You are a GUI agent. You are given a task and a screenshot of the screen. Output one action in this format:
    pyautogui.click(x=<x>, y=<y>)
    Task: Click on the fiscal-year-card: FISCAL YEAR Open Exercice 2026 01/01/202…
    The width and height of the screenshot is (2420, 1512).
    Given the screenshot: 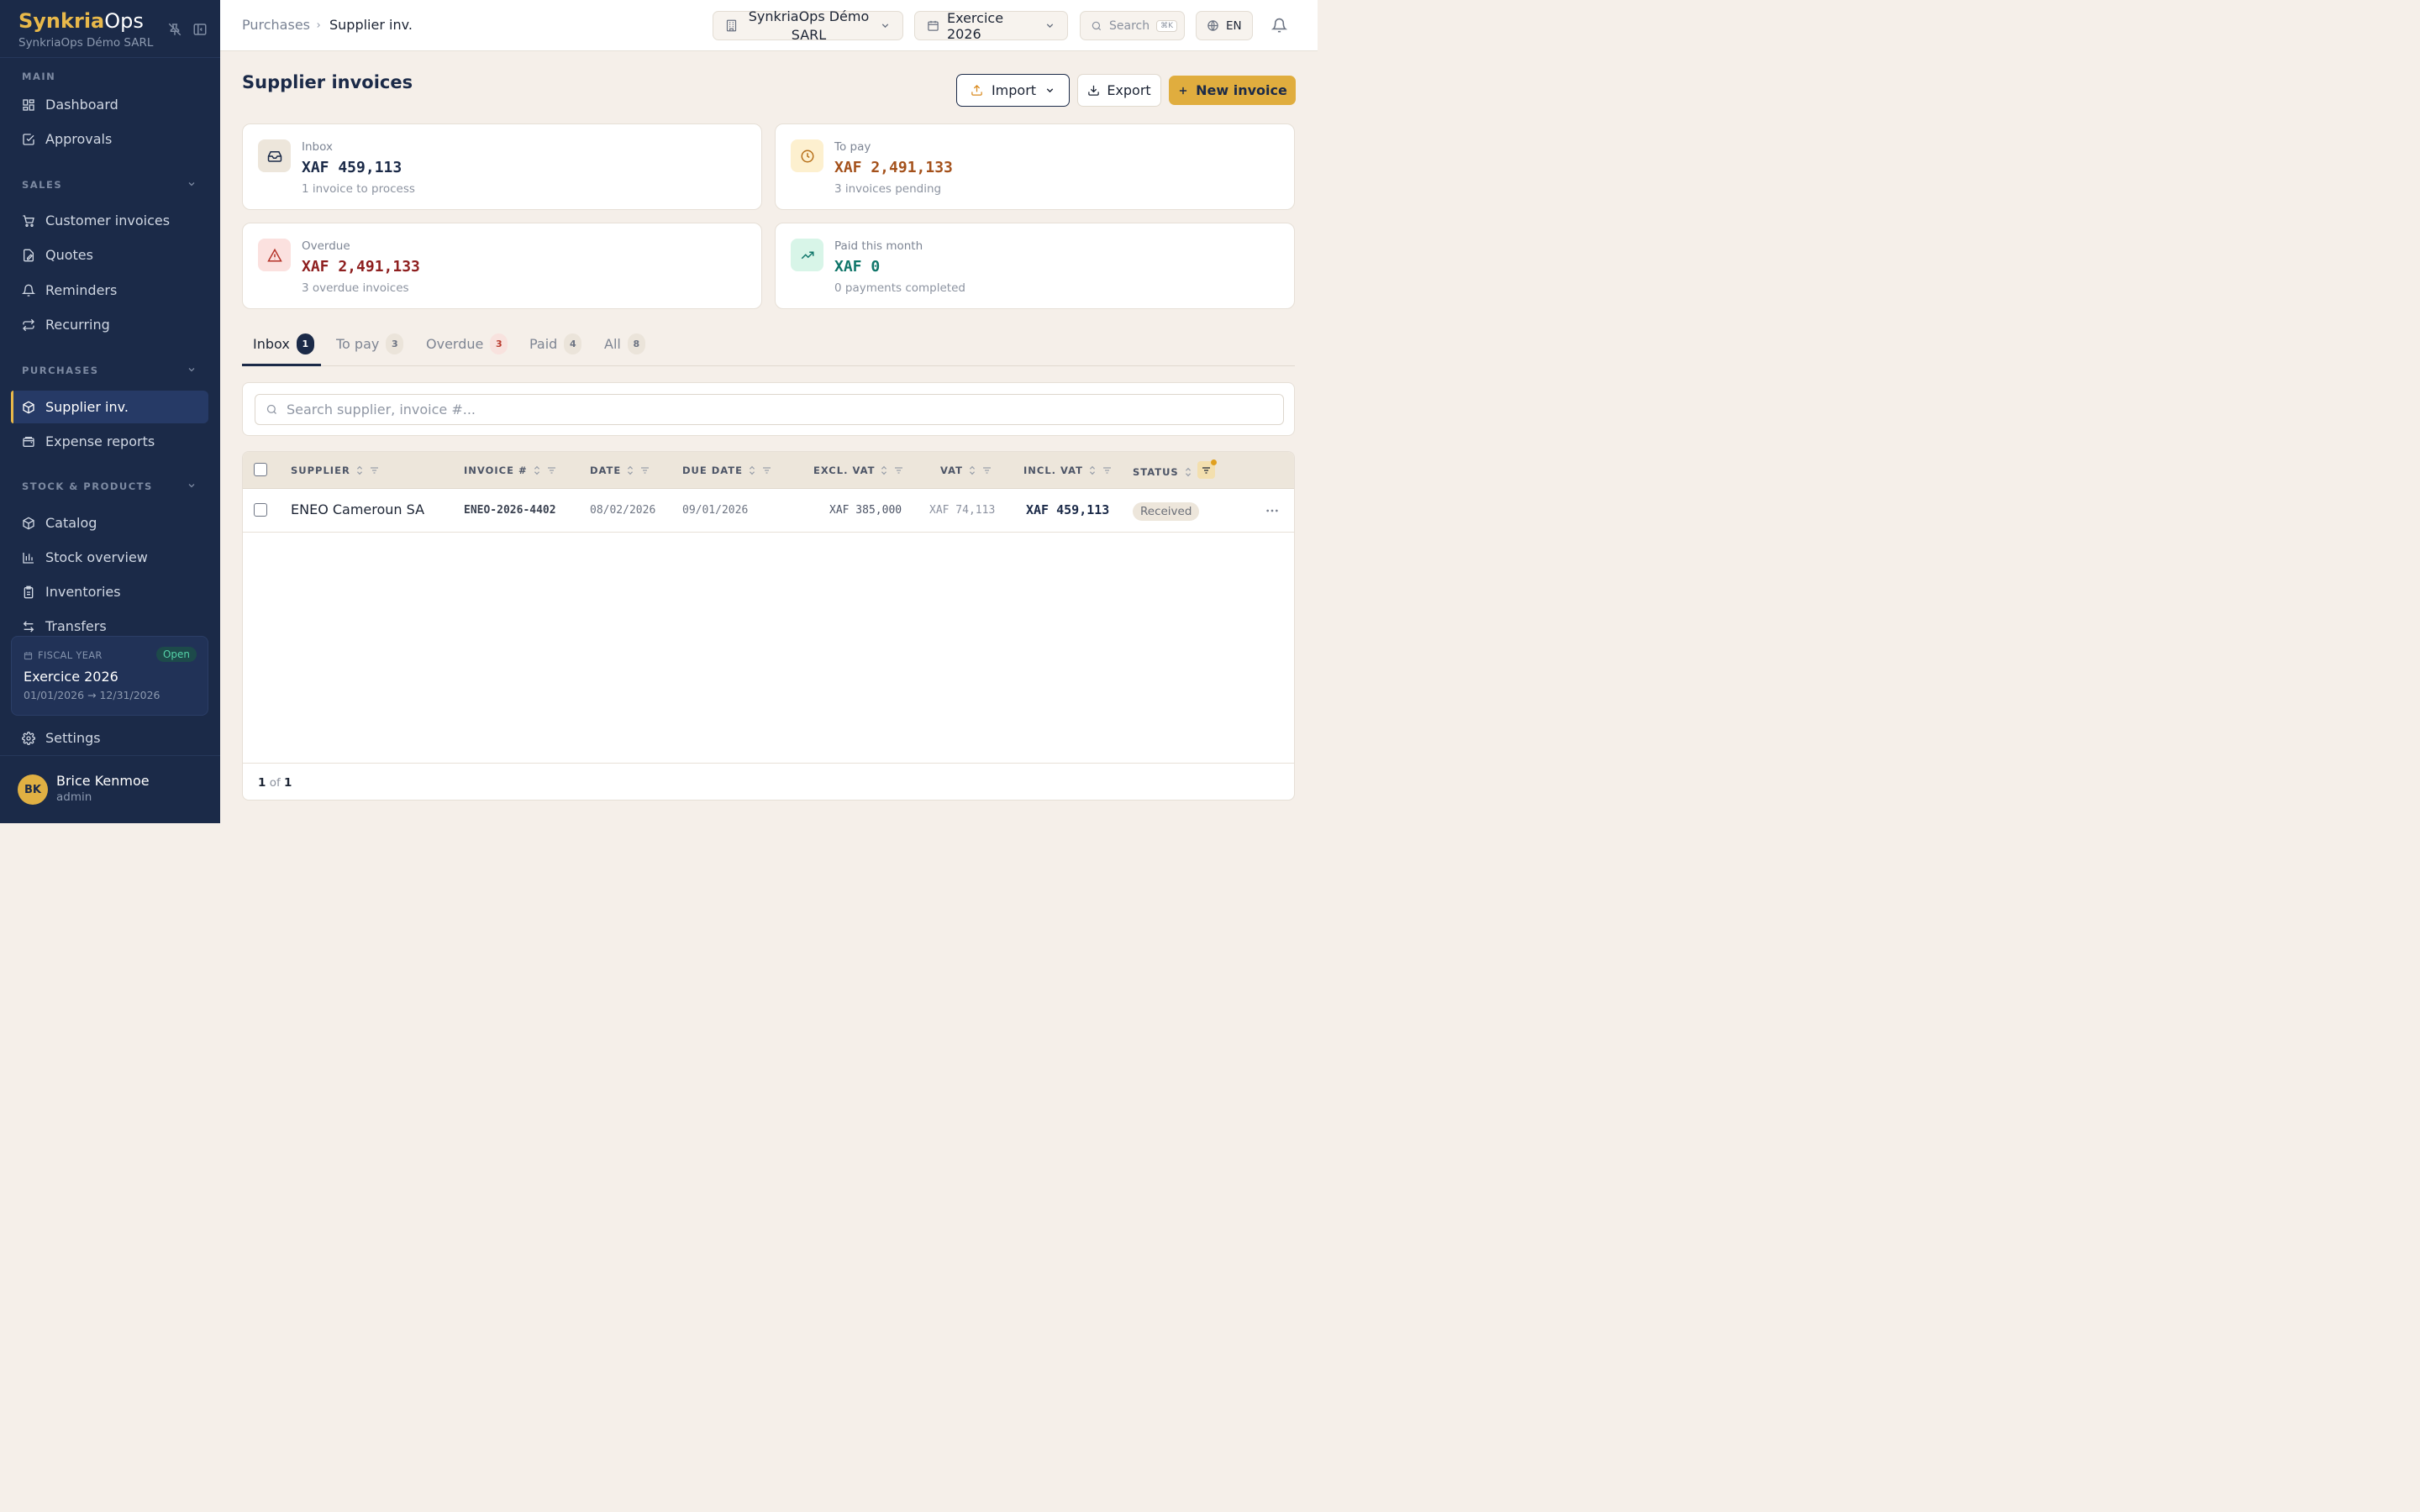 What is the action you would take?
    pyautogui.click(x=109, y=676)
    